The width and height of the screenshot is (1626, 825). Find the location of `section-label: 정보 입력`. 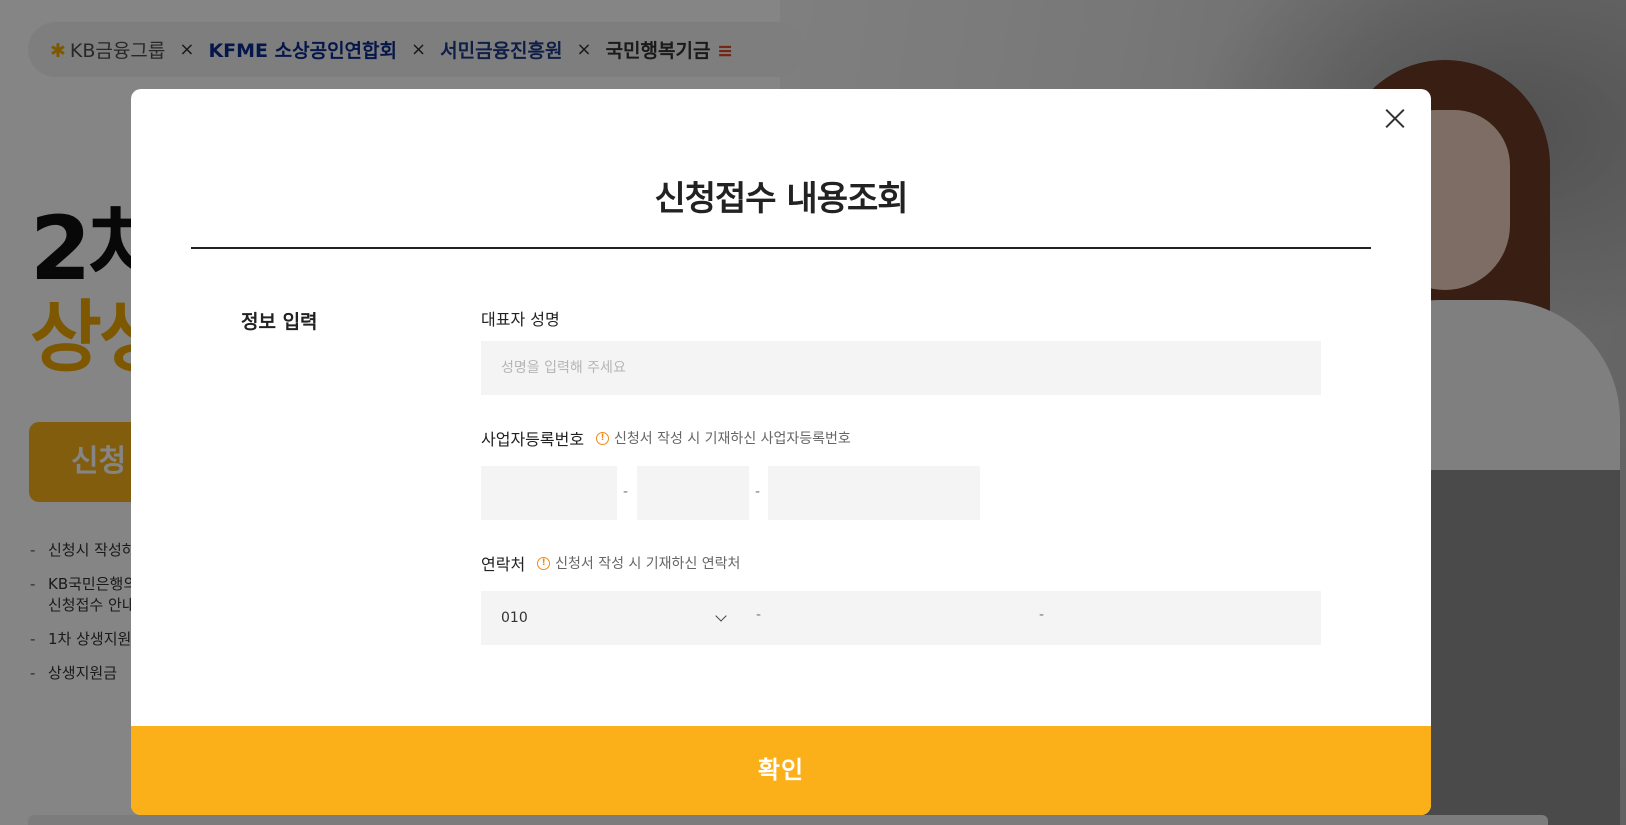

section-label: 정보 입력 is located at coordinates (279, 322).